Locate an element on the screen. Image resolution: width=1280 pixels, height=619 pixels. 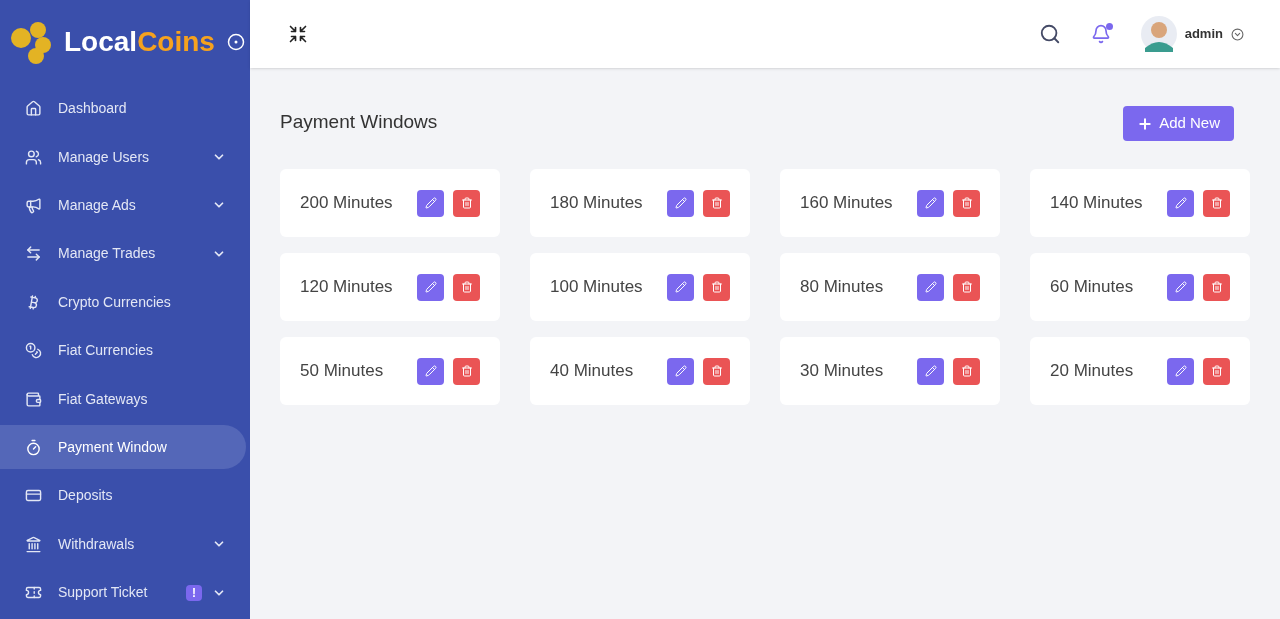
sidebar-item: Fiat Gateways is located at coordinates (123, 399).